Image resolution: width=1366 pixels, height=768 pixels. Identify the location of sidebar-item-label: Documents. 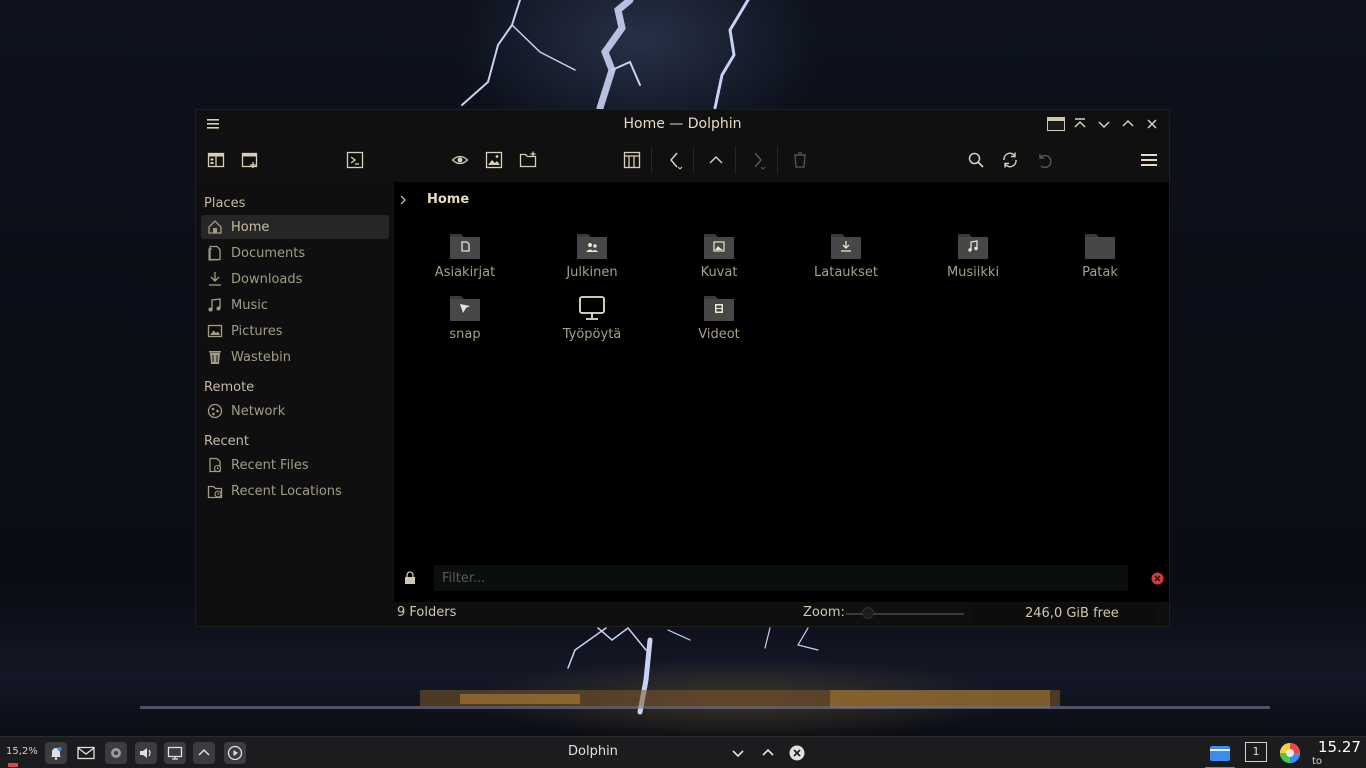
(268, 253).